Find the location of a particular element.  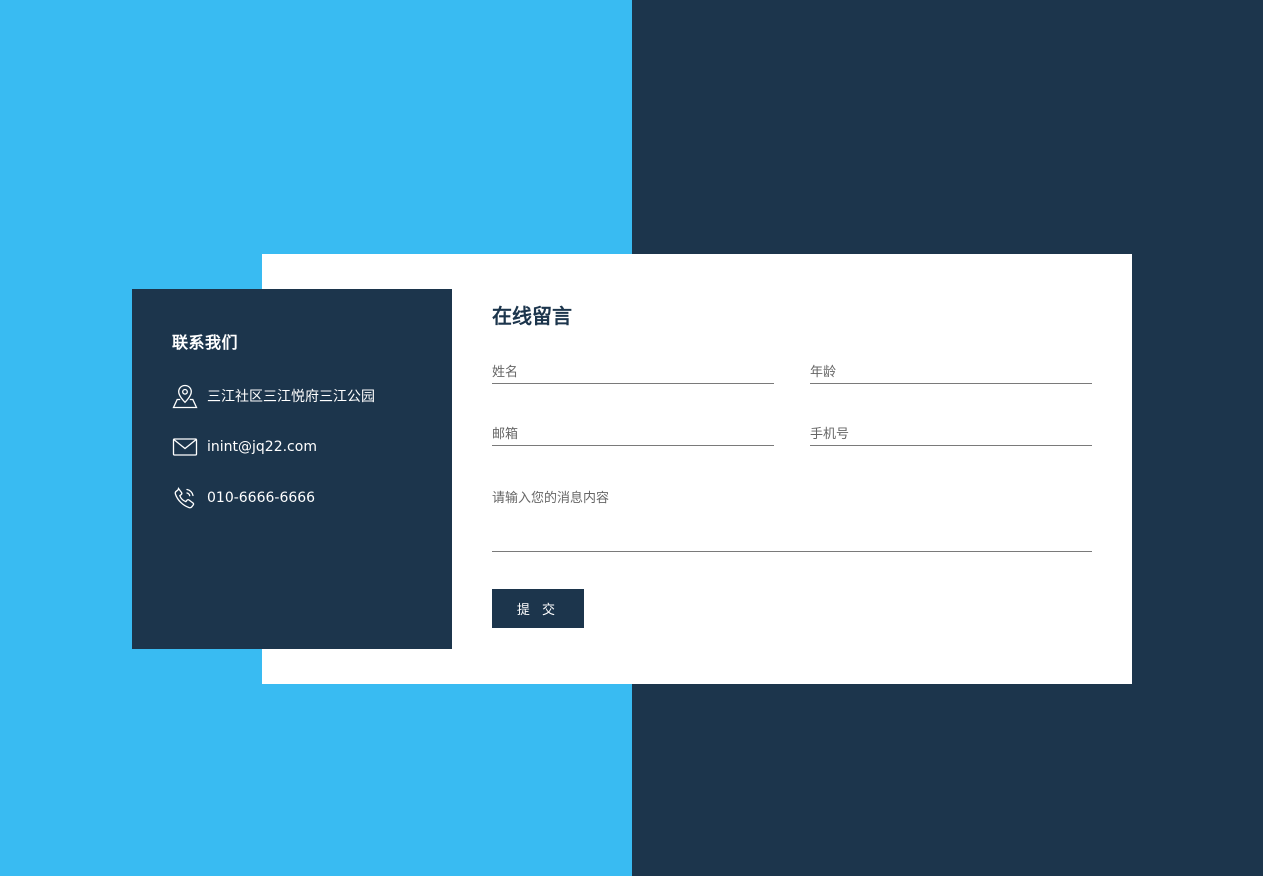

contact-email: inint@jq22.com is located at coordinates (262, 447).